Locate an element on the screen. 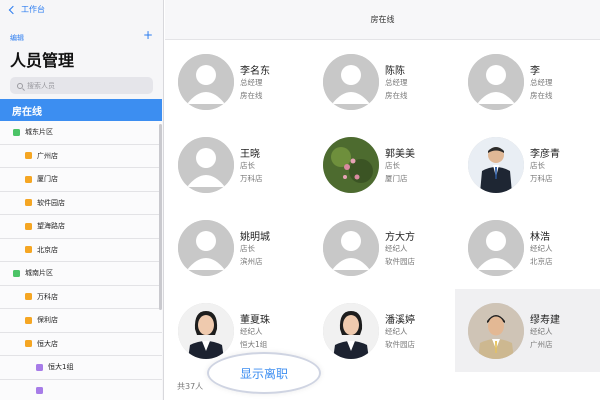 The image size is (600, 400). person-card: 陈陈 总经理 房在线 is located at coordinates (382, 81).